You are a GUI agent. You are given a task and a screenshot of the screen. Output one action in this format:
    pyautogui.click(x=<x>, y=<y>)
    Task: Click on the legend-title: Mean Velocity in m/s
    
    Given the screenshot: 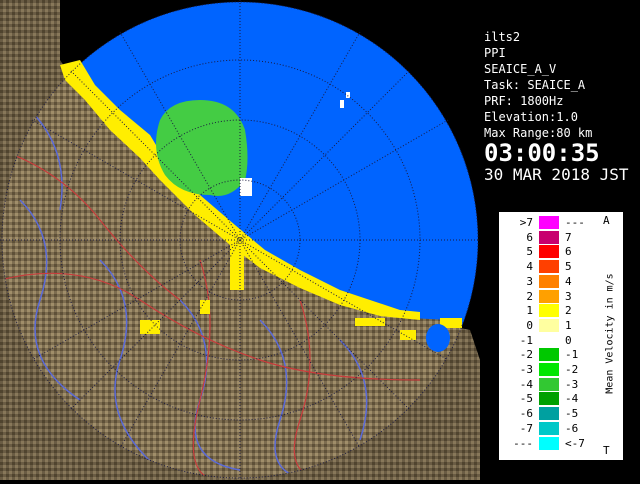 What is the action you would take?
    pyautogui.click(x=610, y=333)
    